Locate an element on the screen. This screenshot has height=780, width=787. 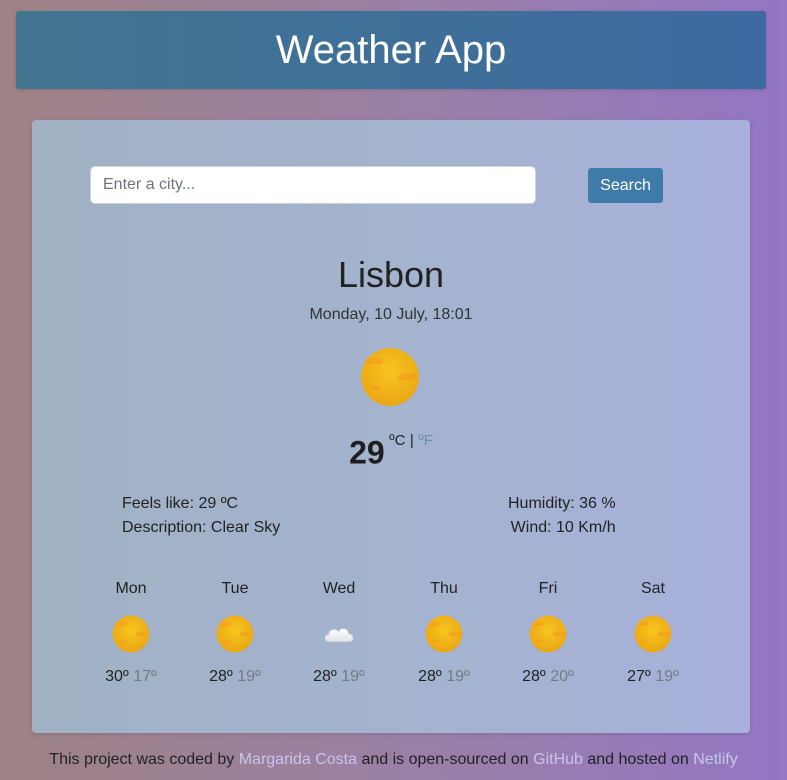
forecast-day: Thu 28º 19º is located at coordinates (444, 633).